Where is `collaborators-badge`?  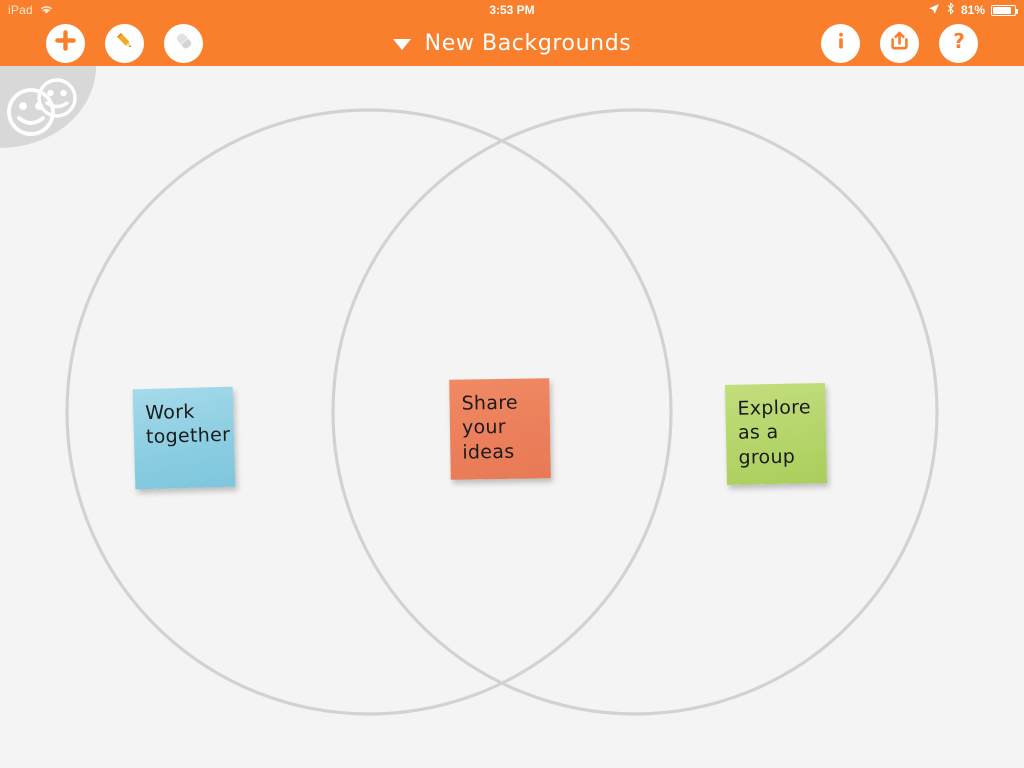
collaborators-badge is located at coordinates (48, 107).